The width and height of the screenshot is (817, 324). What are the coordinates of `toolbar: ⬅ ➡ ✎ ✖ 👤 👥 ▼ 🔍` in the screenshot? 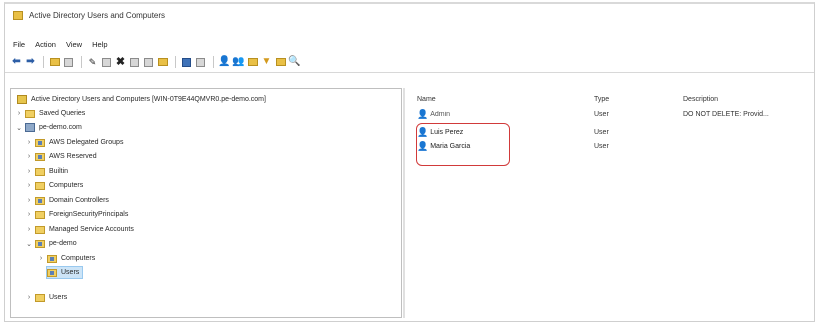 It's located at (409, 62).